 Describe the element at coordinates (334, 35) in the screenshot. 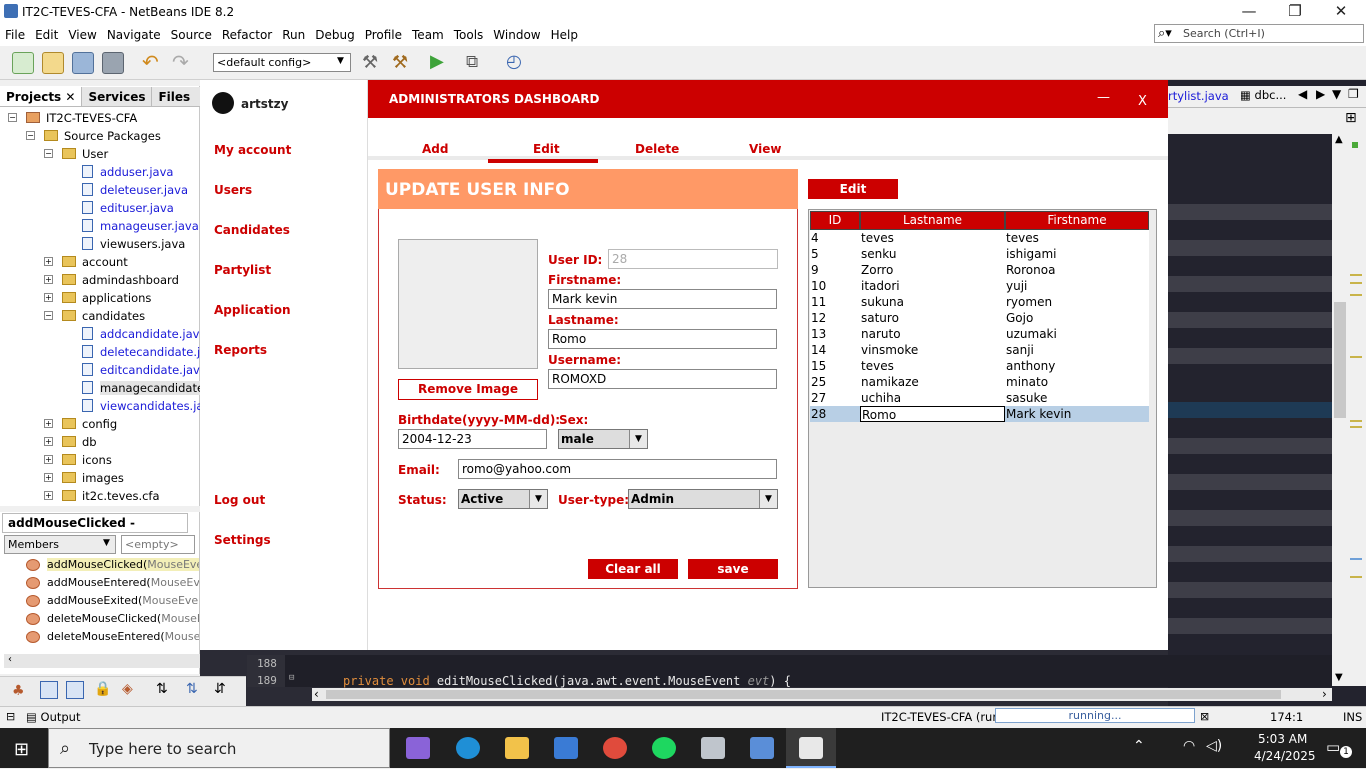

I see `menu-debug: Debug` at that location.